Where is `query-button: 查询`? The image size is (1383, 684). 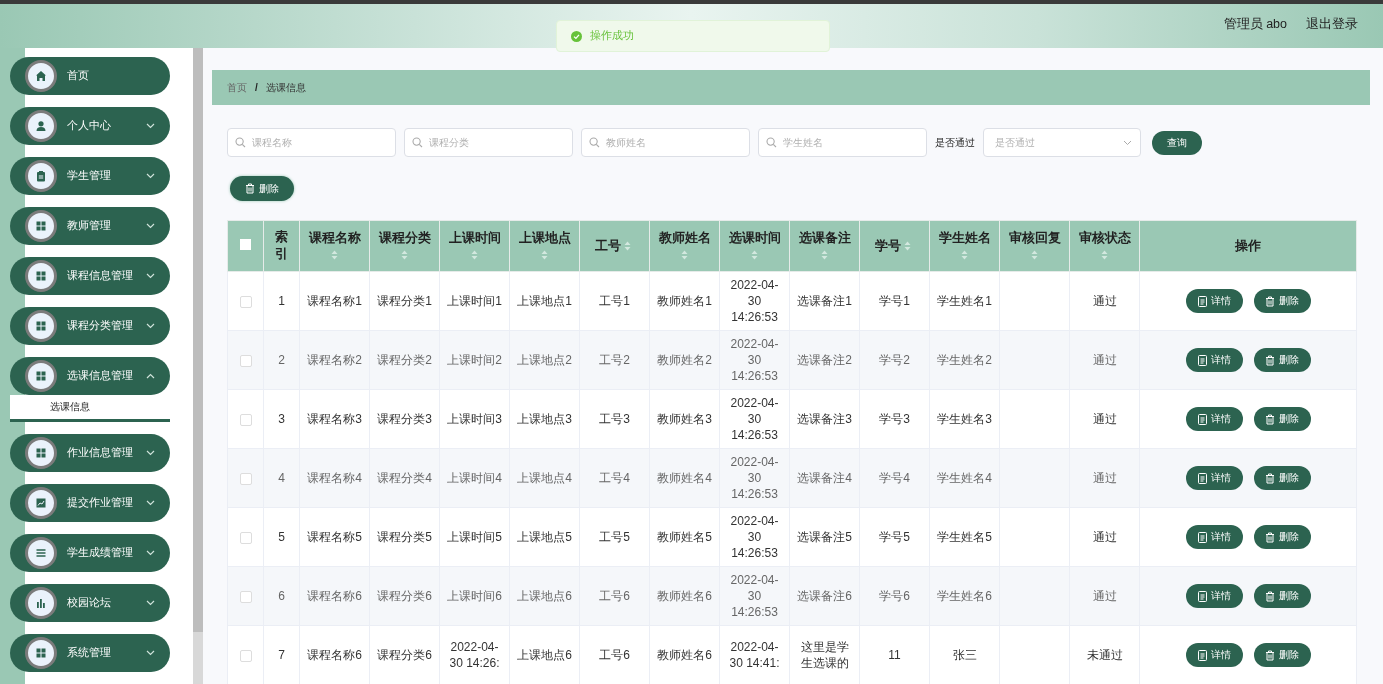 query-button: 查询 is located at coordinates (1177, 142).